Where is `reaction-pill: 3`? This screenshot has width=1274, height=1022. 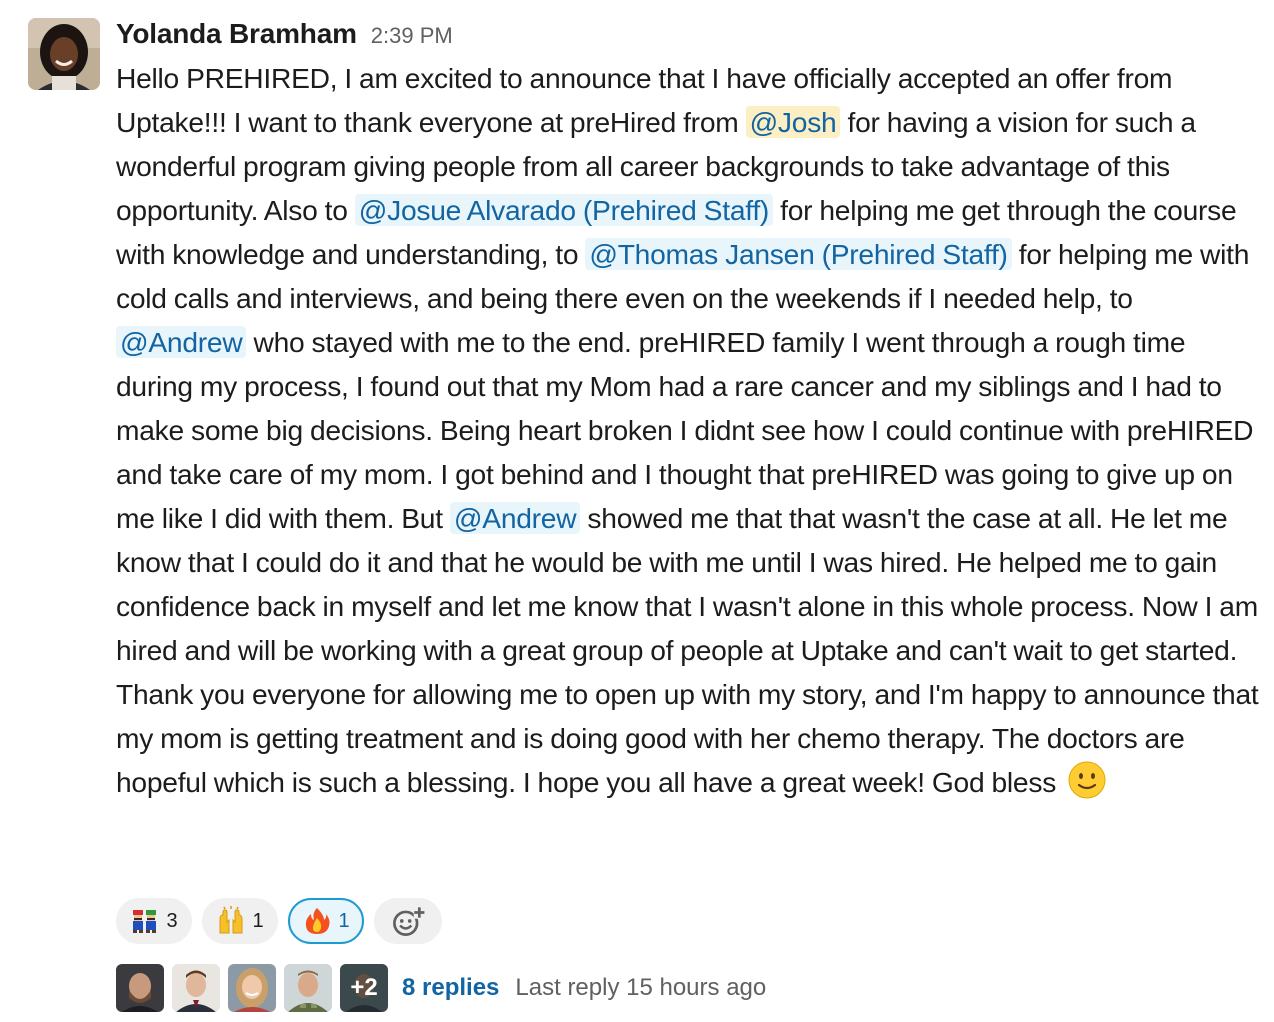
reaction-pill: 3 is located at coordinates (154, 921).